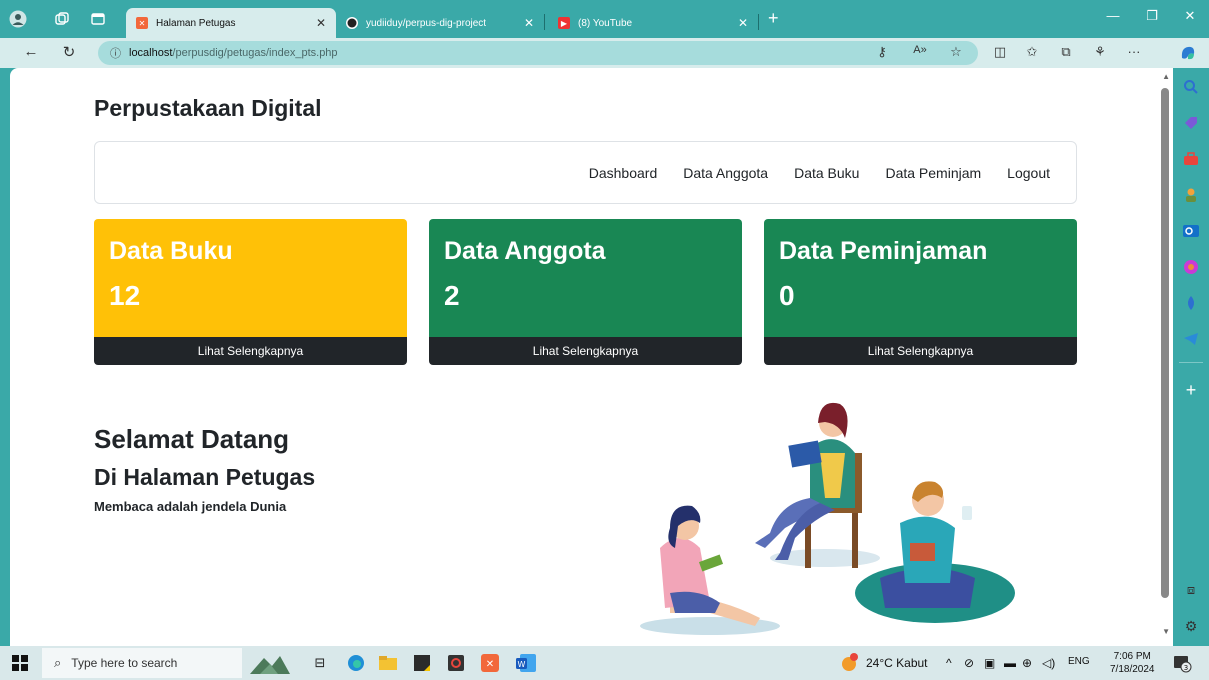 Image resolution: width=1209 pixels, height=680 pixels. What do you see at coordinates (525, 251) in the screenshot?
I see `card-label: Data Anggota` at bounding box center [525, 251].